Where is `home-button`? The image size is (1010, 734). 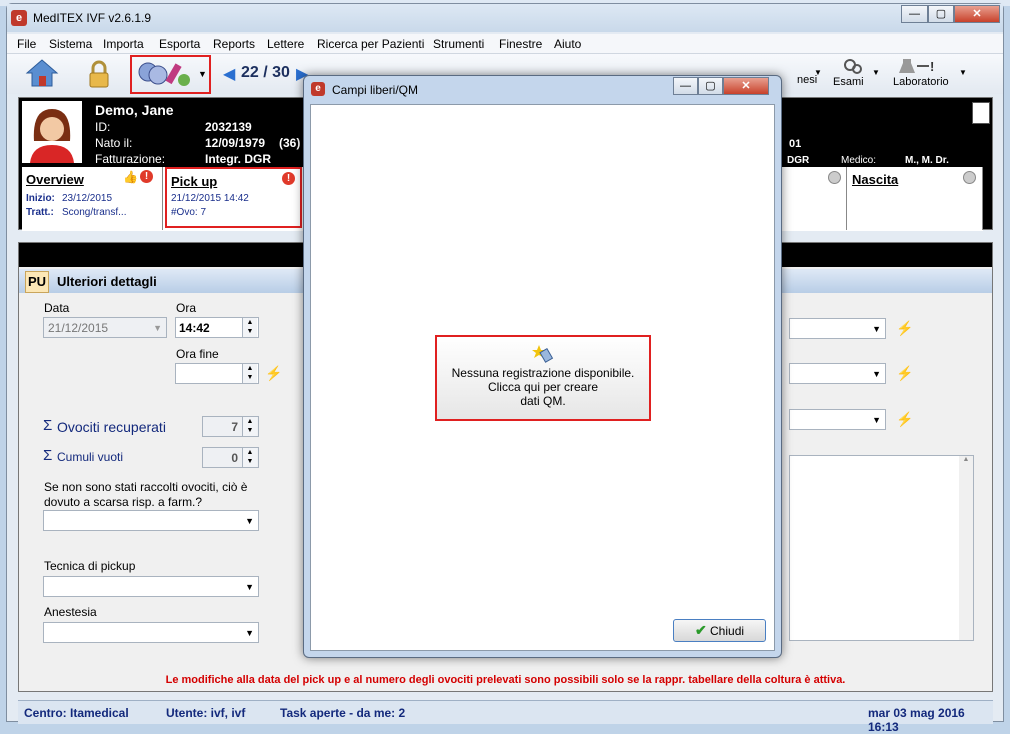 home-button is located at coordinates (42, 73).